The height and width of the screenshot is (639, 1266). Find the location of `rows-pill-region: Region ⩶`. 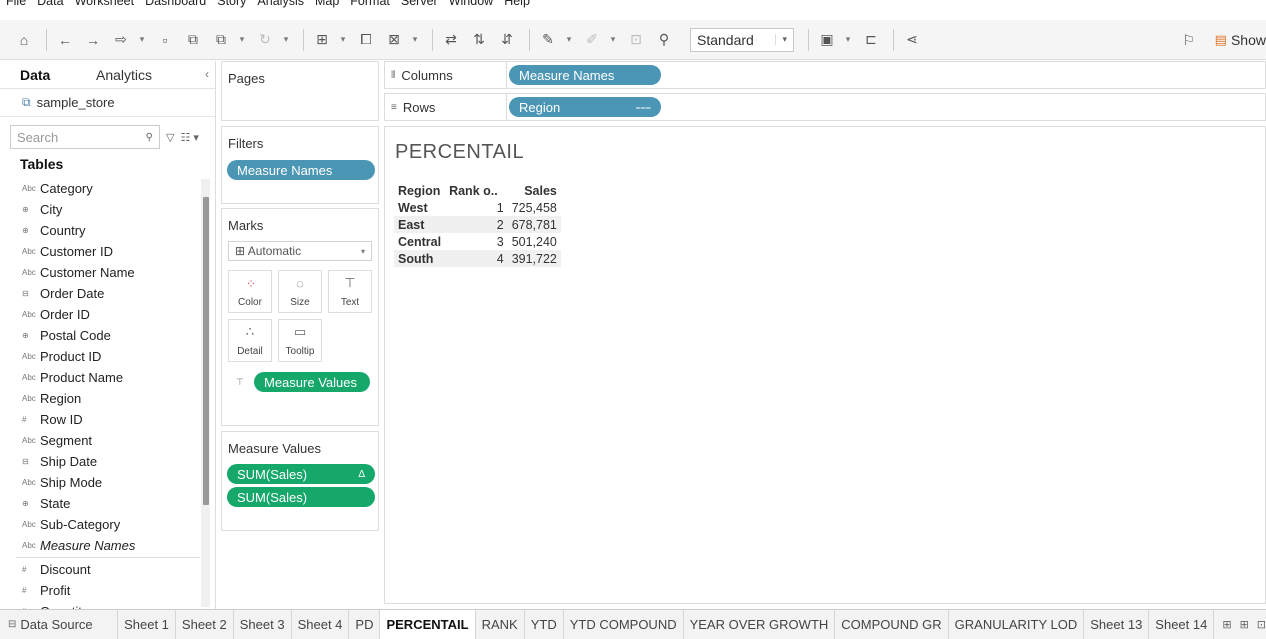

rows-pill-region: Region ⩶ is located at coordinates (585, 107).